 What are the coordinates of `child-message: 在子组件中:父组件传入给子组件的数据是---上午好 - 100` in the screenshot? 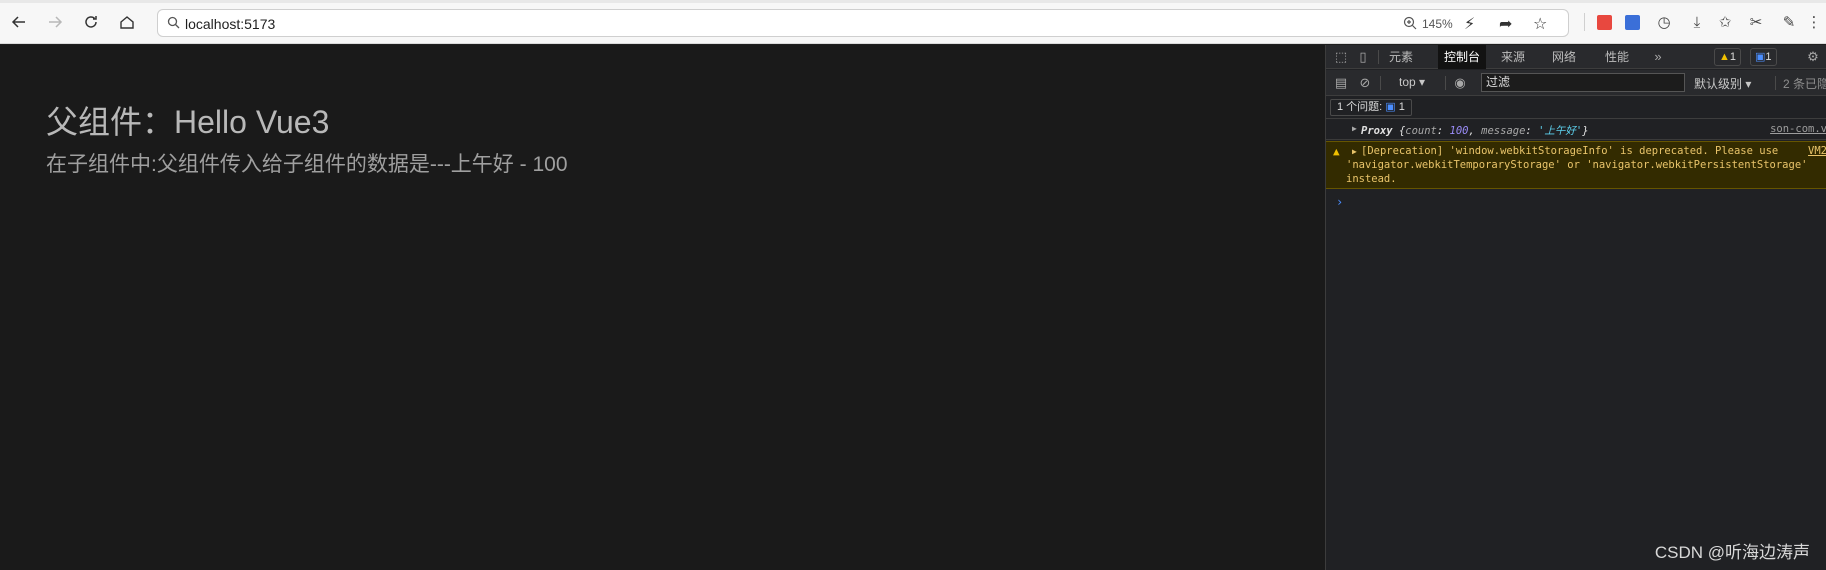 It's located at (307, 164).